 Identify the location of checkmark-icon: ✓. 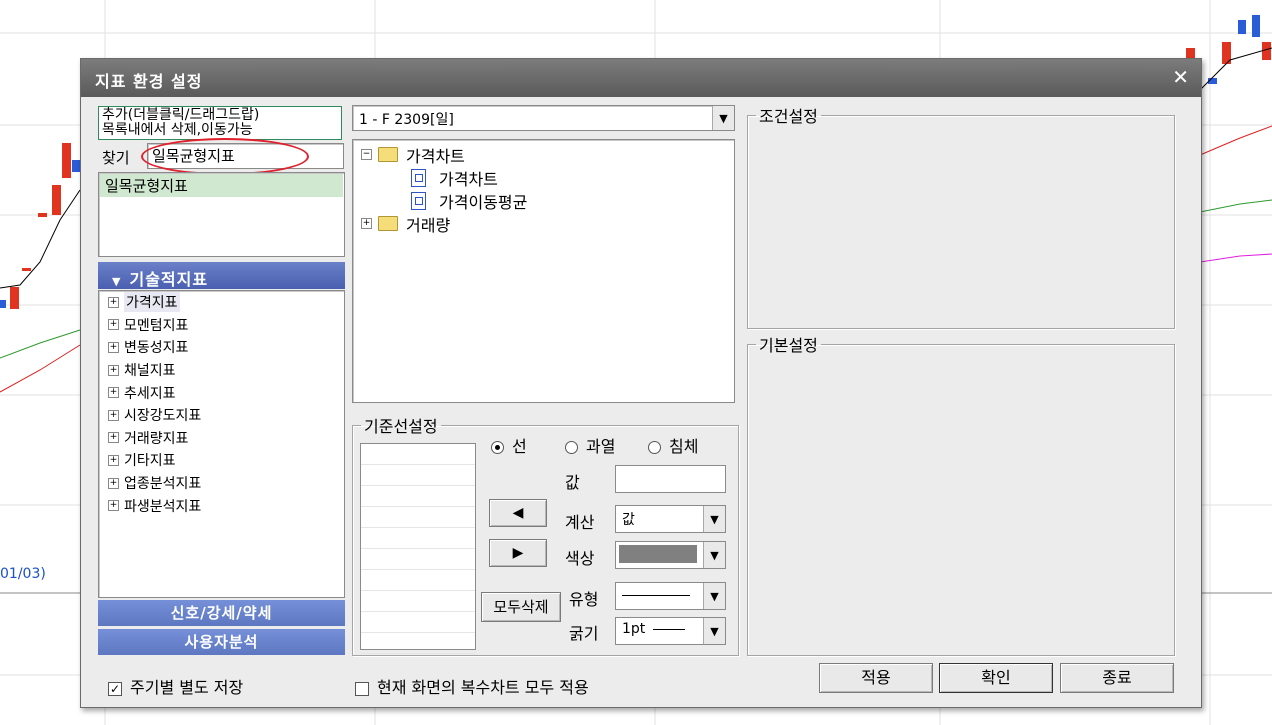
(115, 688).